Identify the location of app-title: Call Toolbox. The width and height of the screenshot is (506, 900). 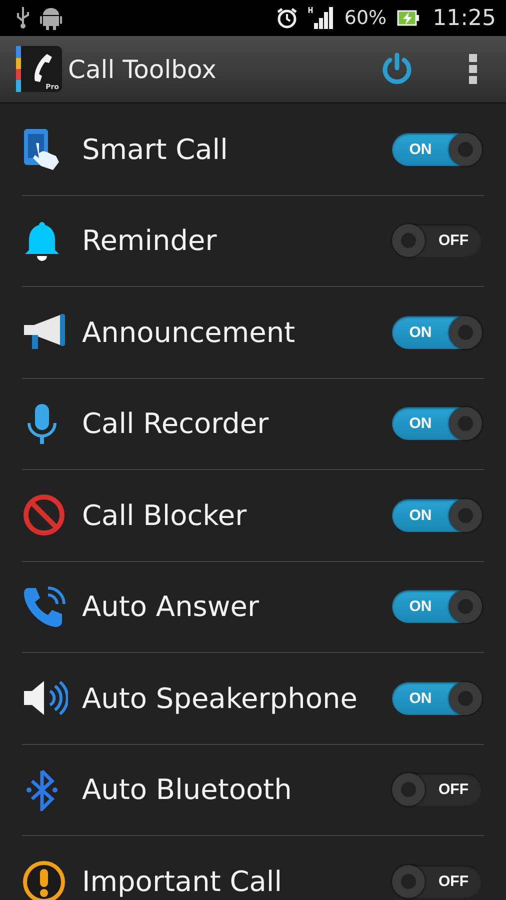
(142, 69).